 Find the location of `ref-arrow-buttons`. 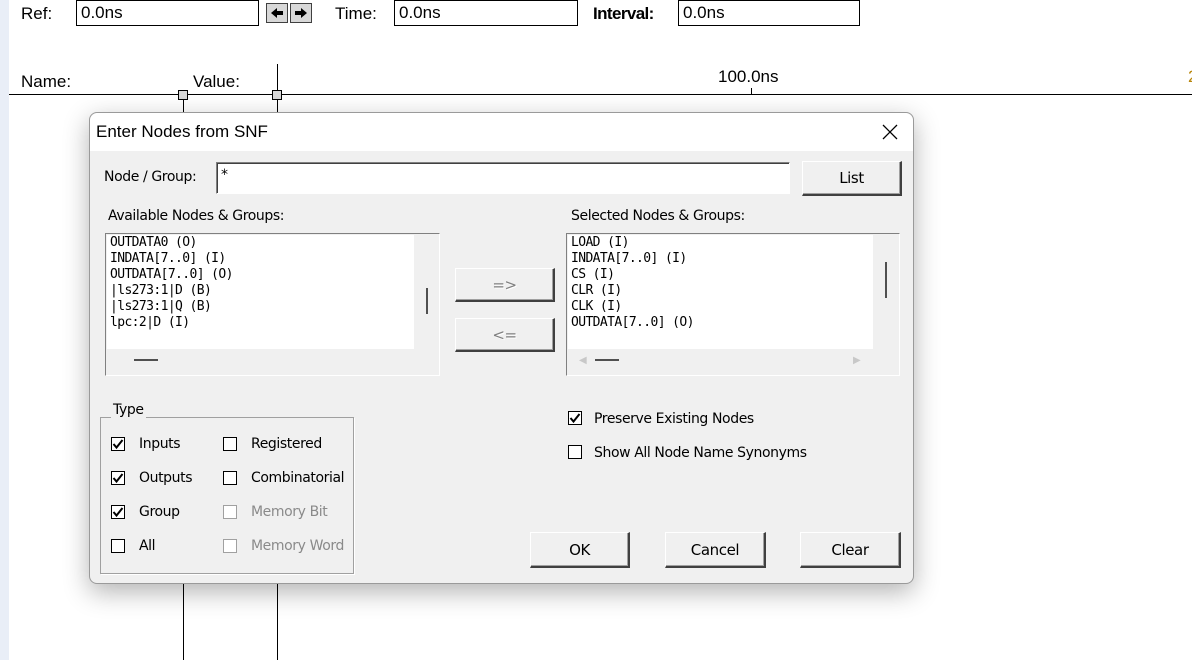

ref-arrow-buttons is located at coordinates (289, 13).